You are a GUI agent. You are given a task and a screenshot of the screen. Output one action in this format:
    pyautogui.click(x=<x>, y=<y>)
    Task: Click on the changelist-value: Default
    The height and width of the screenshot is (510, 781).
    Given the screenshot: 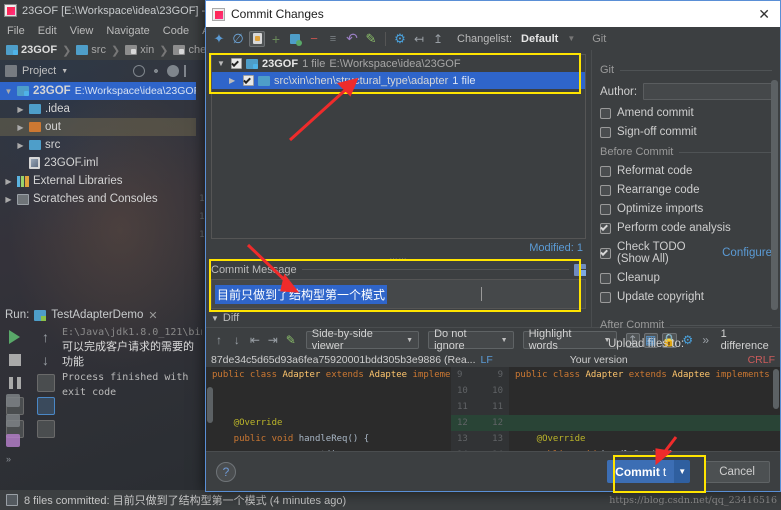 What is the action you would take?
    pyautogui.click(x=539, y=39)
    